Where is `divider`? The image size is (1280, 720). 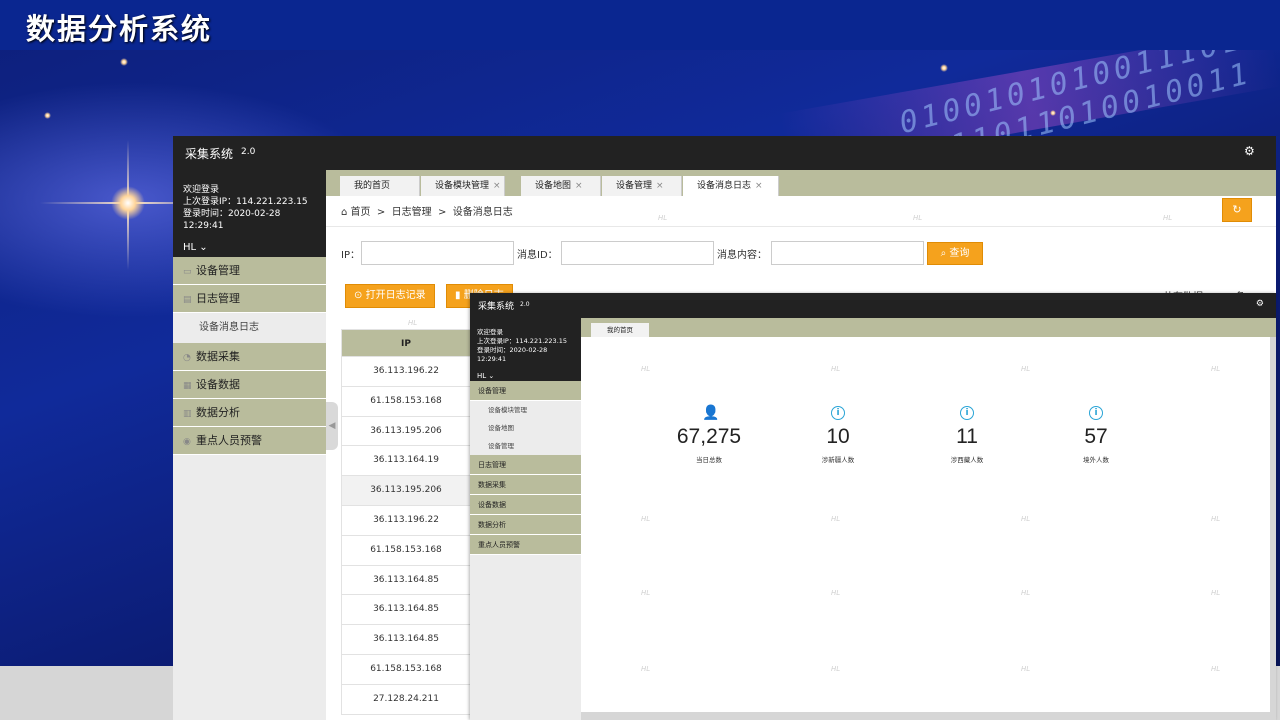
divider is located at coordinates (801, 226).